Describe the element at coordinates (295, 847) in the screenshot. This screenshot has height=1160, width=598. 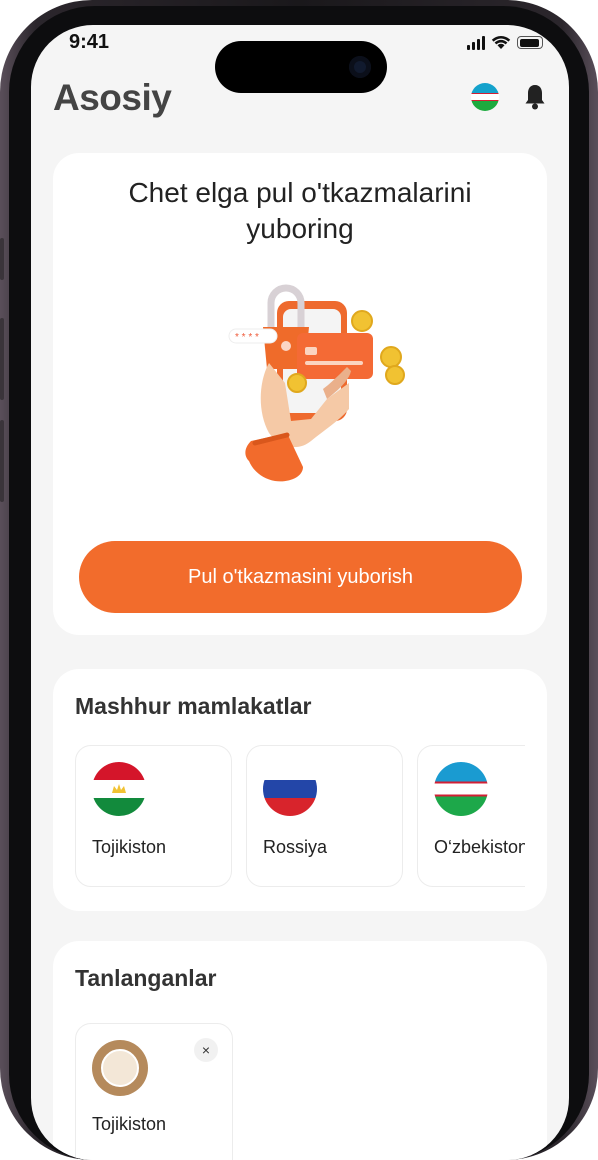
I see `country-label: Rossiya` at that location.